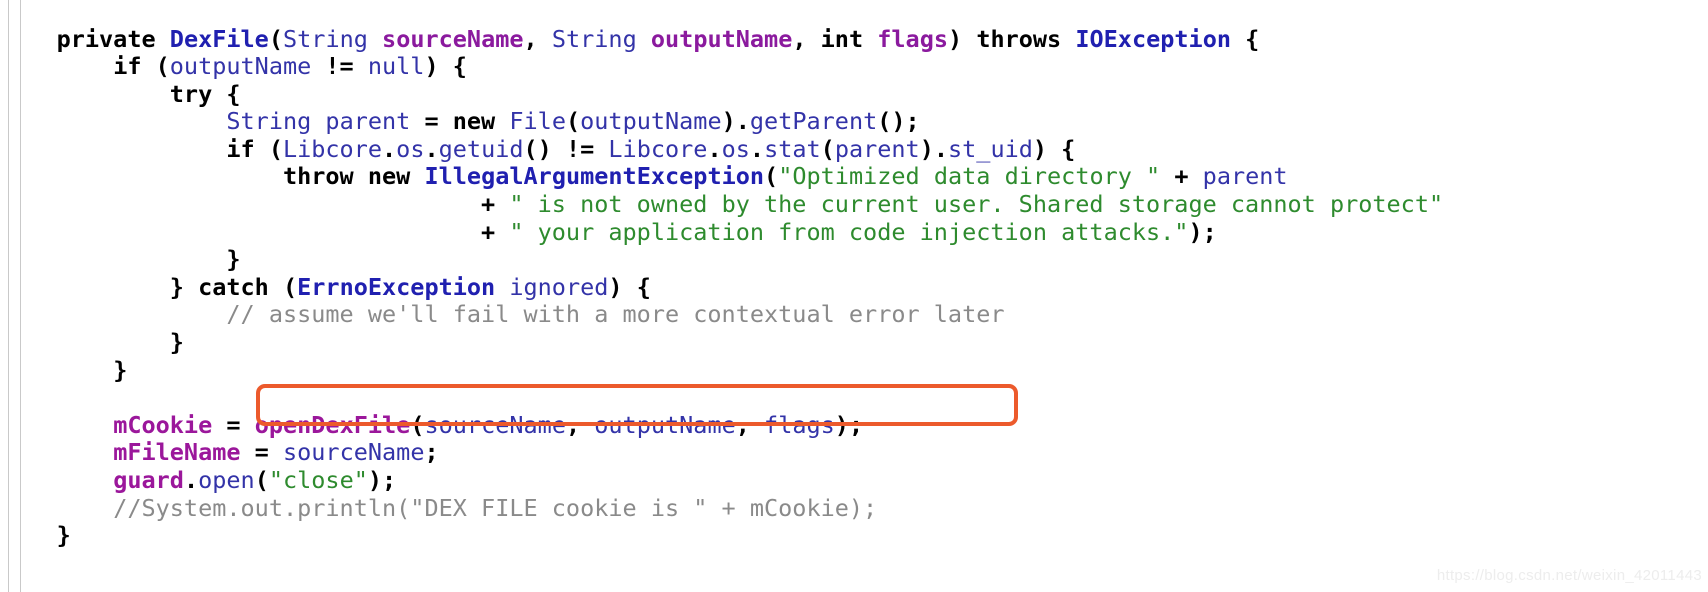  What do you see at coordinates (453, 38) in the screenshot?
I see `code-token-parameter: sourceName` at bounding box center [453, 38].